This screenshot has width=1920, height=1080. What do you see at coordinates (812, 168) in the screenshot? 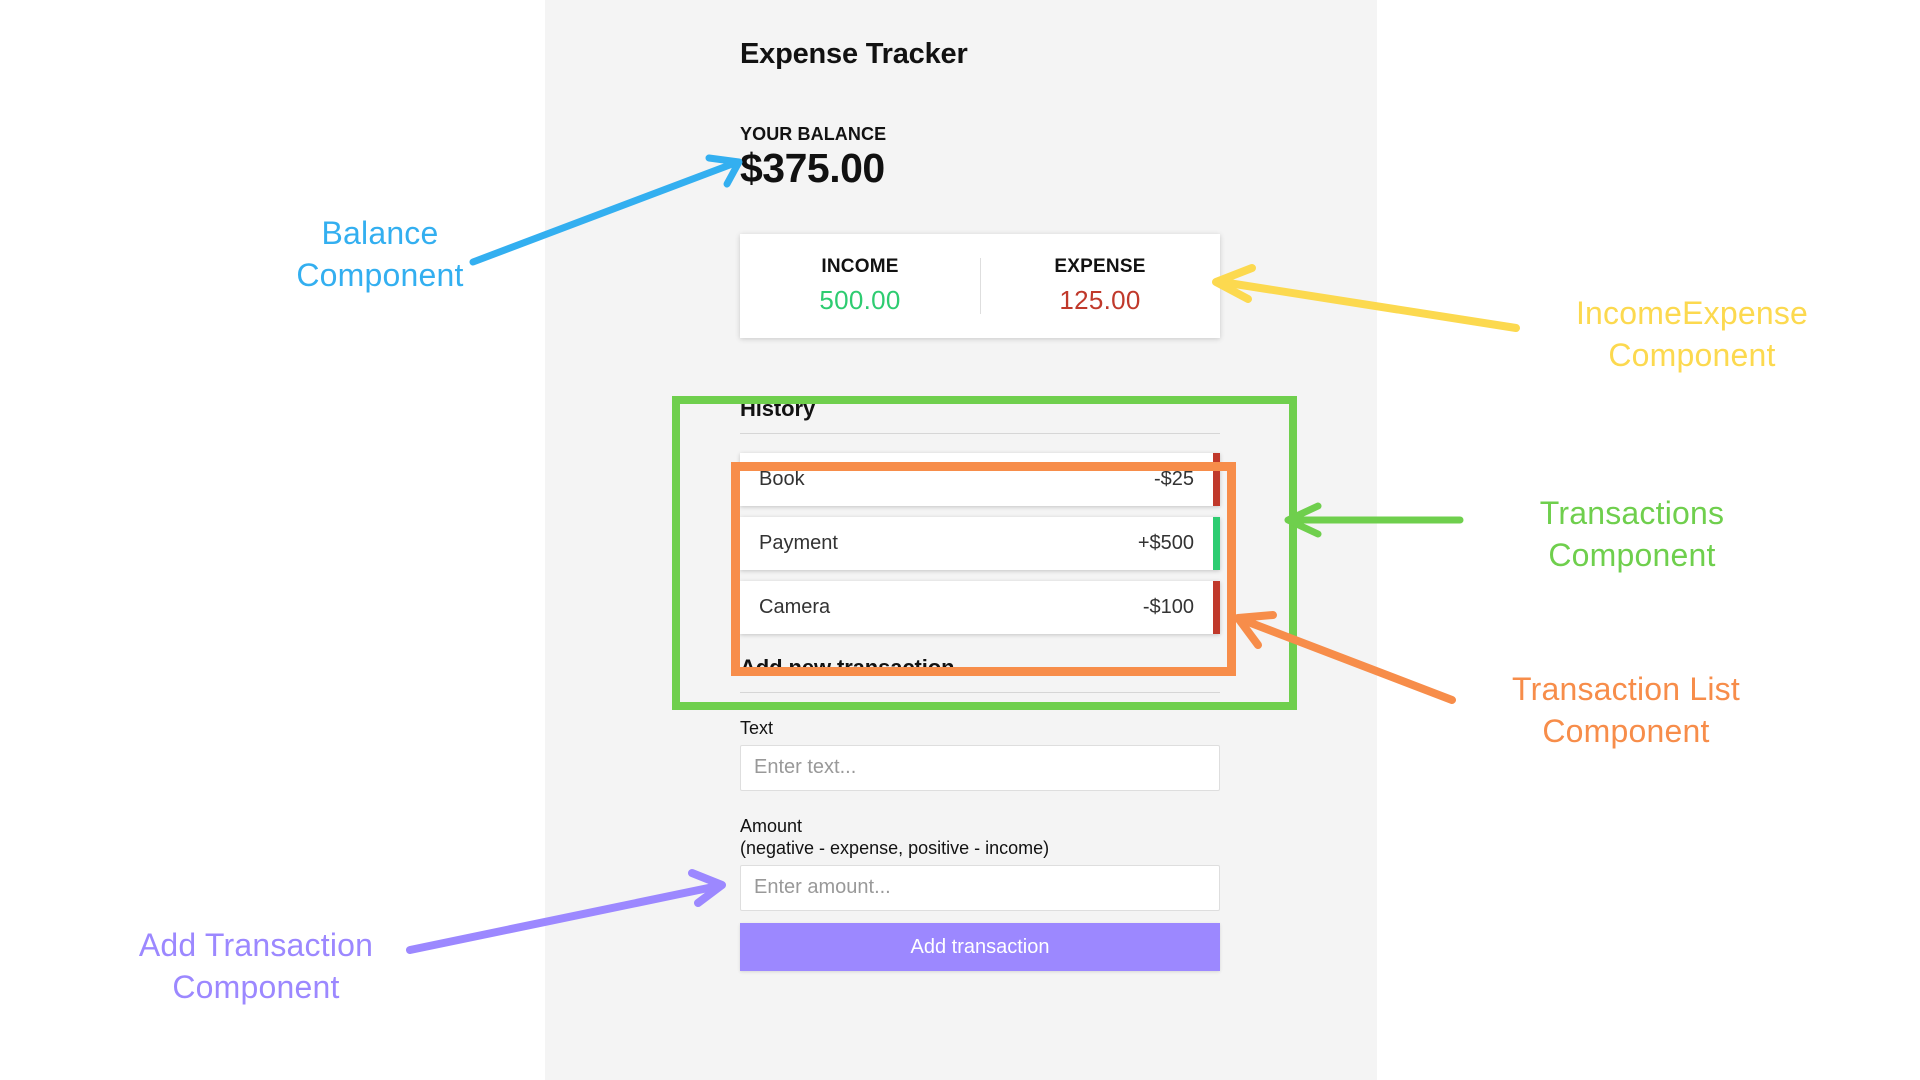
I see `balance-amount: $375.00` at bounding box center [812, 168].